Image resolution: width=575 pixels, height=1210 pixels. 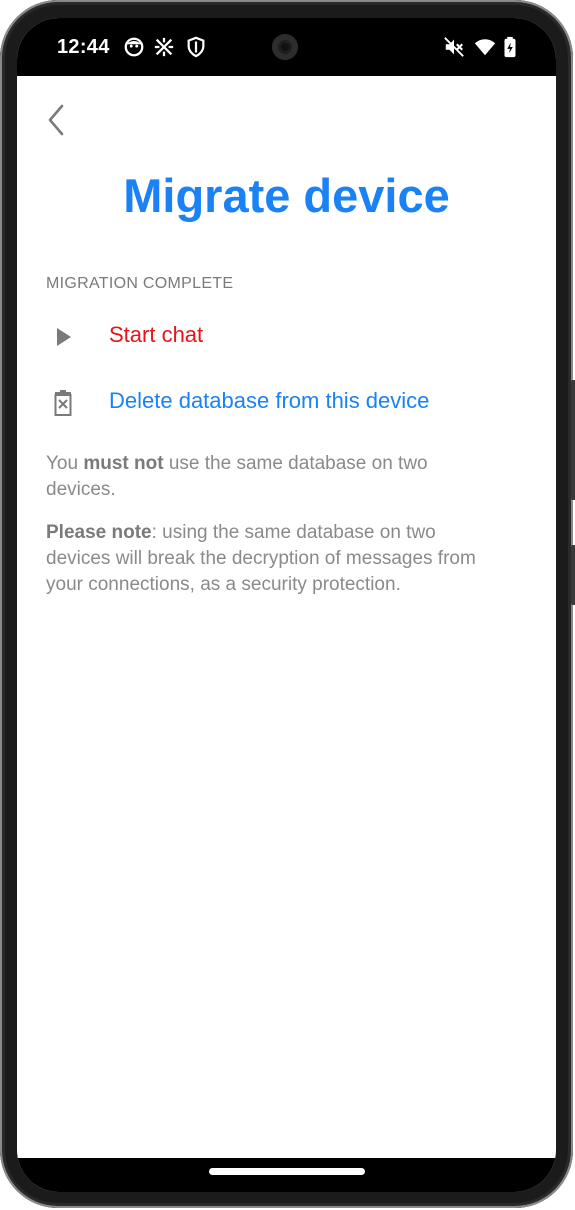 What do you see at coordinates (196, 47) in the screenshot?
I see `vpn-shield-icon` at bounding box center [196, 47].